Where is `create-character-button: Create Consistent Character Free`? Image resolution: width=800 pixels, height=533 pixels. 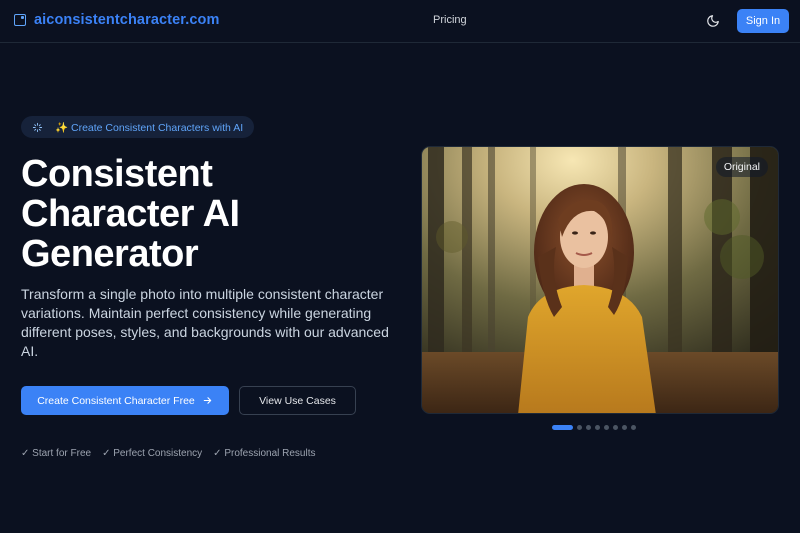 create-character-button: Create Consistent Character Free is located at coordinates (125, 400).